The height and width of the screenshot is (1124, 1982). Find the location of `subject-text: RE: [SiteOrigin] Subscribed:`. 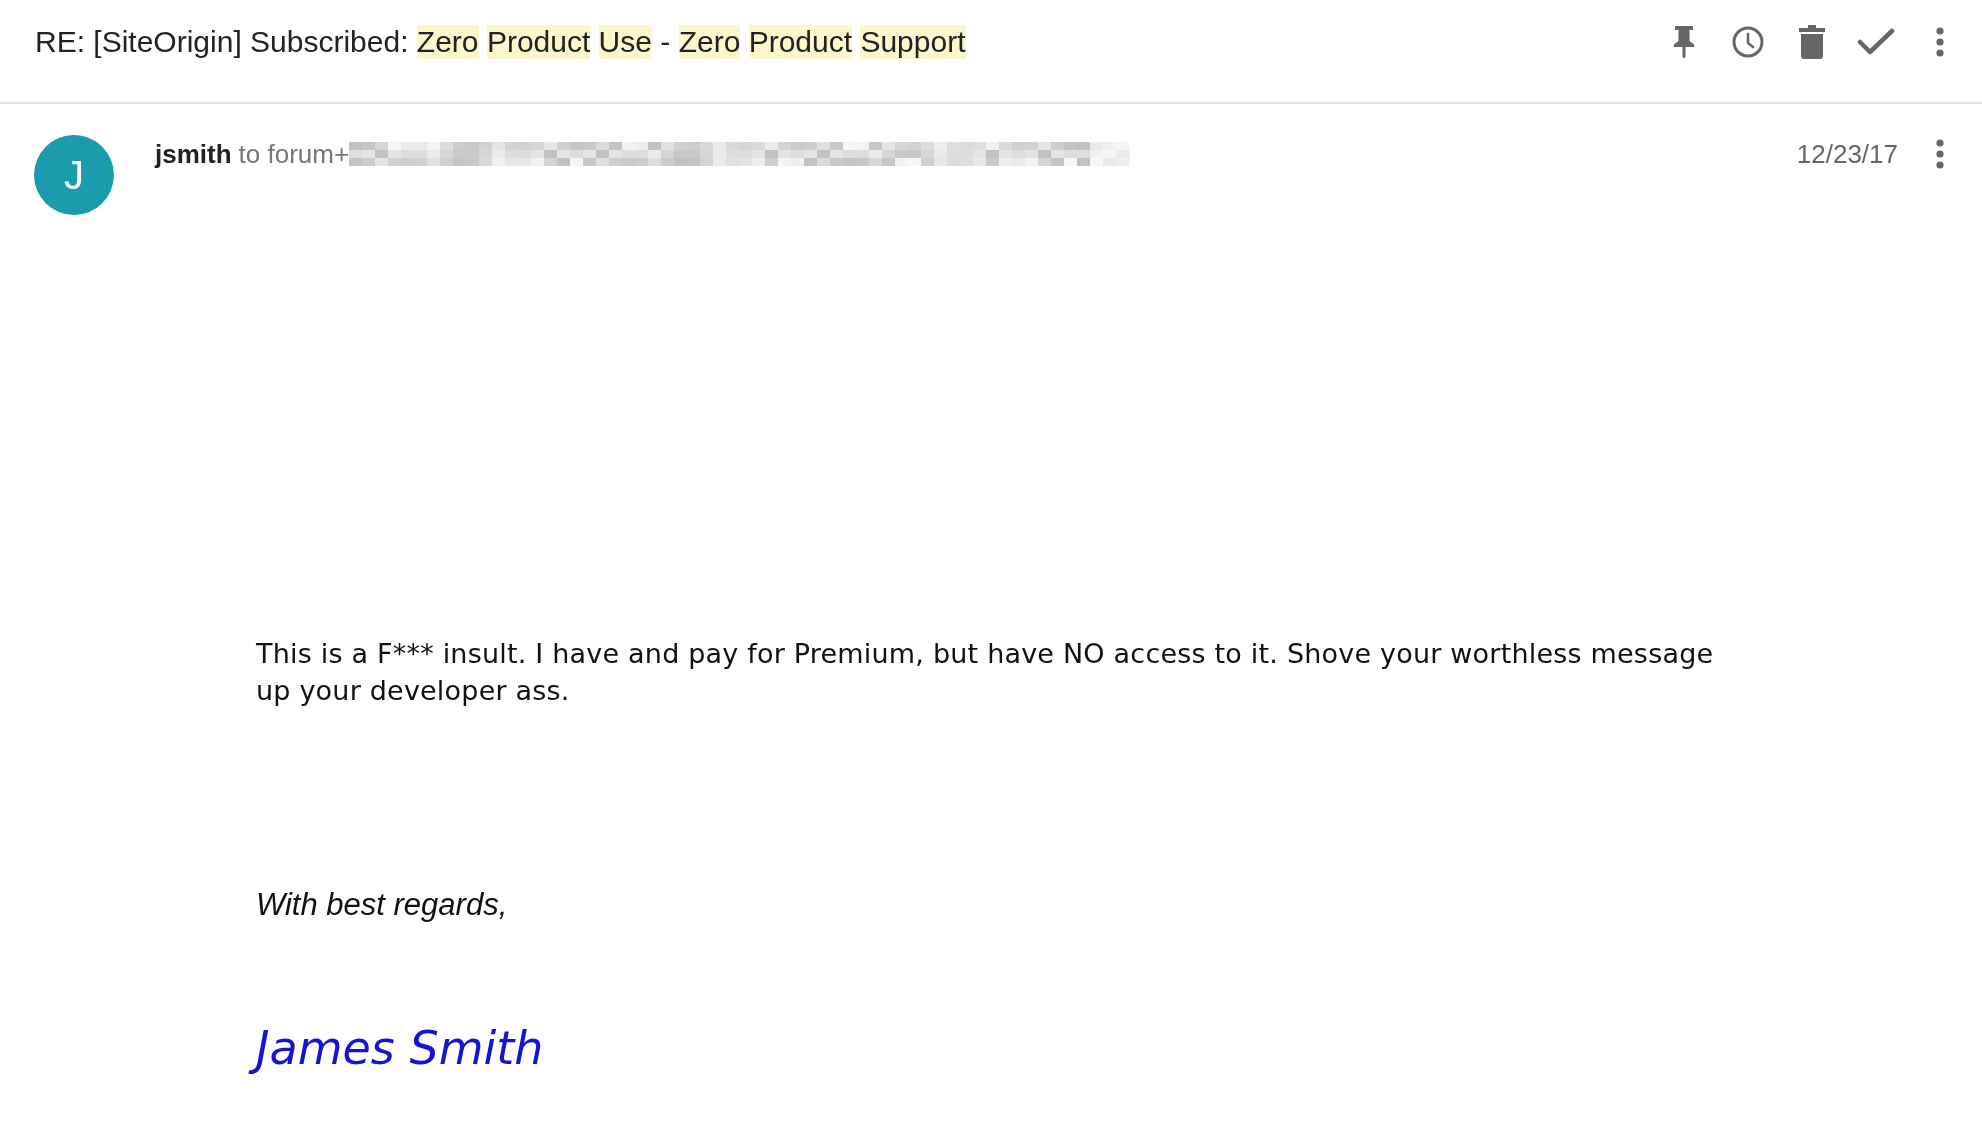

subject-text: RE: [SiteOrigin] Subscribed: is located at coordinates (222, 42).